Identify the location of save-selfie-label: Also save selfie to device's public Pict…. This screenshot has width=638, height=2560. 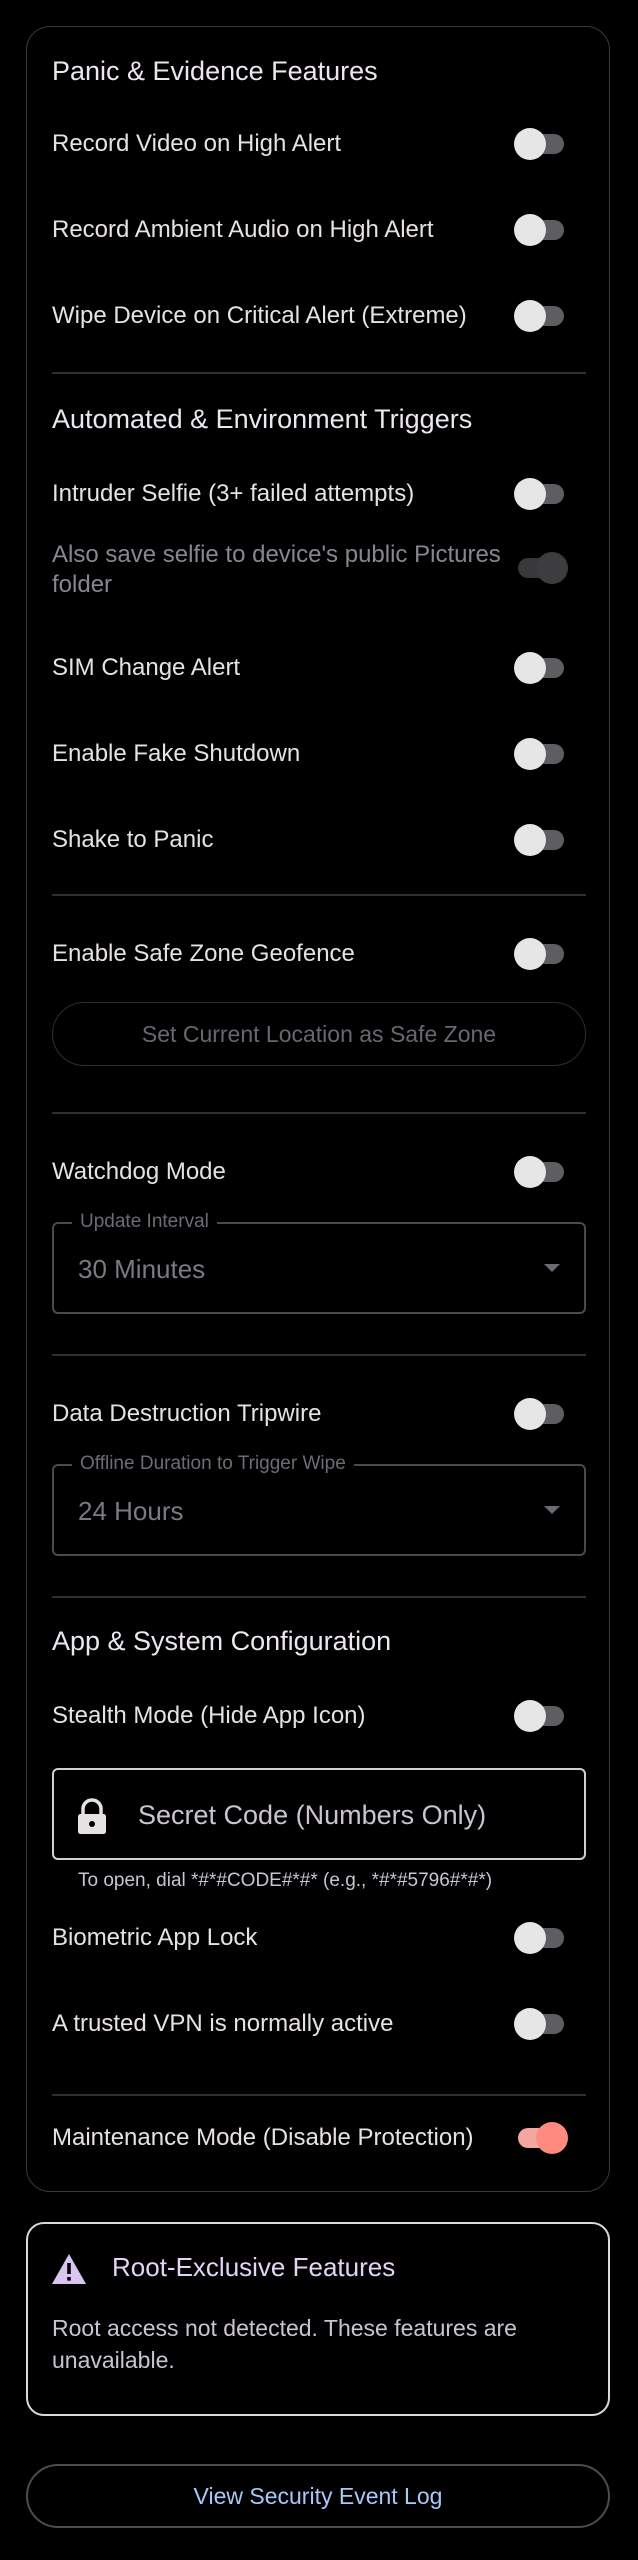
(276, 569).